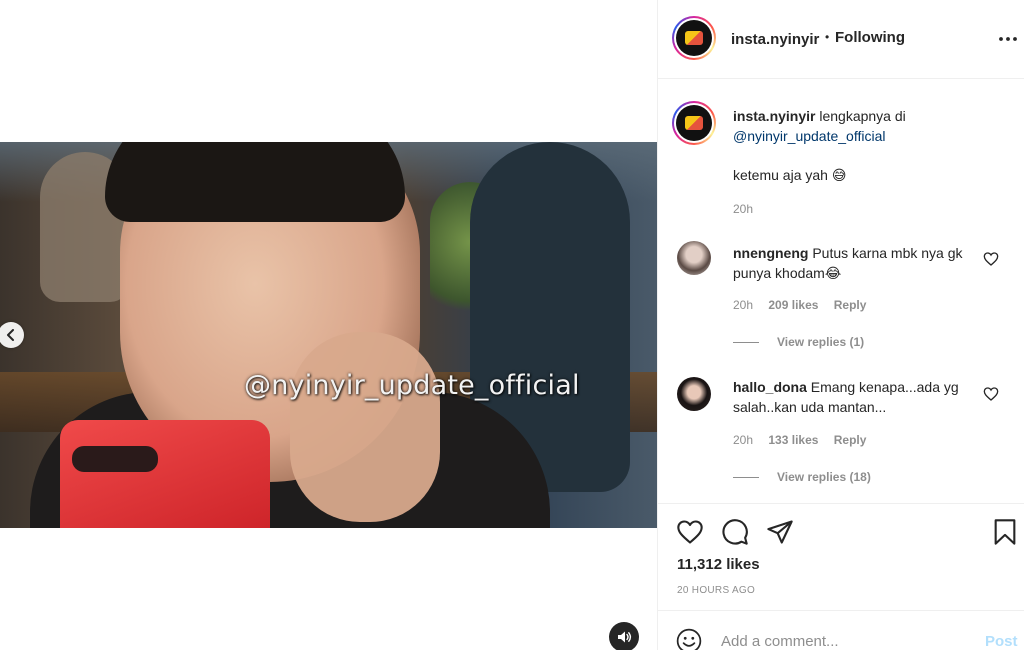 The width and height of the screenshot is (1024, 650). I want to click on chevron-left-icon, so click(10, 335).